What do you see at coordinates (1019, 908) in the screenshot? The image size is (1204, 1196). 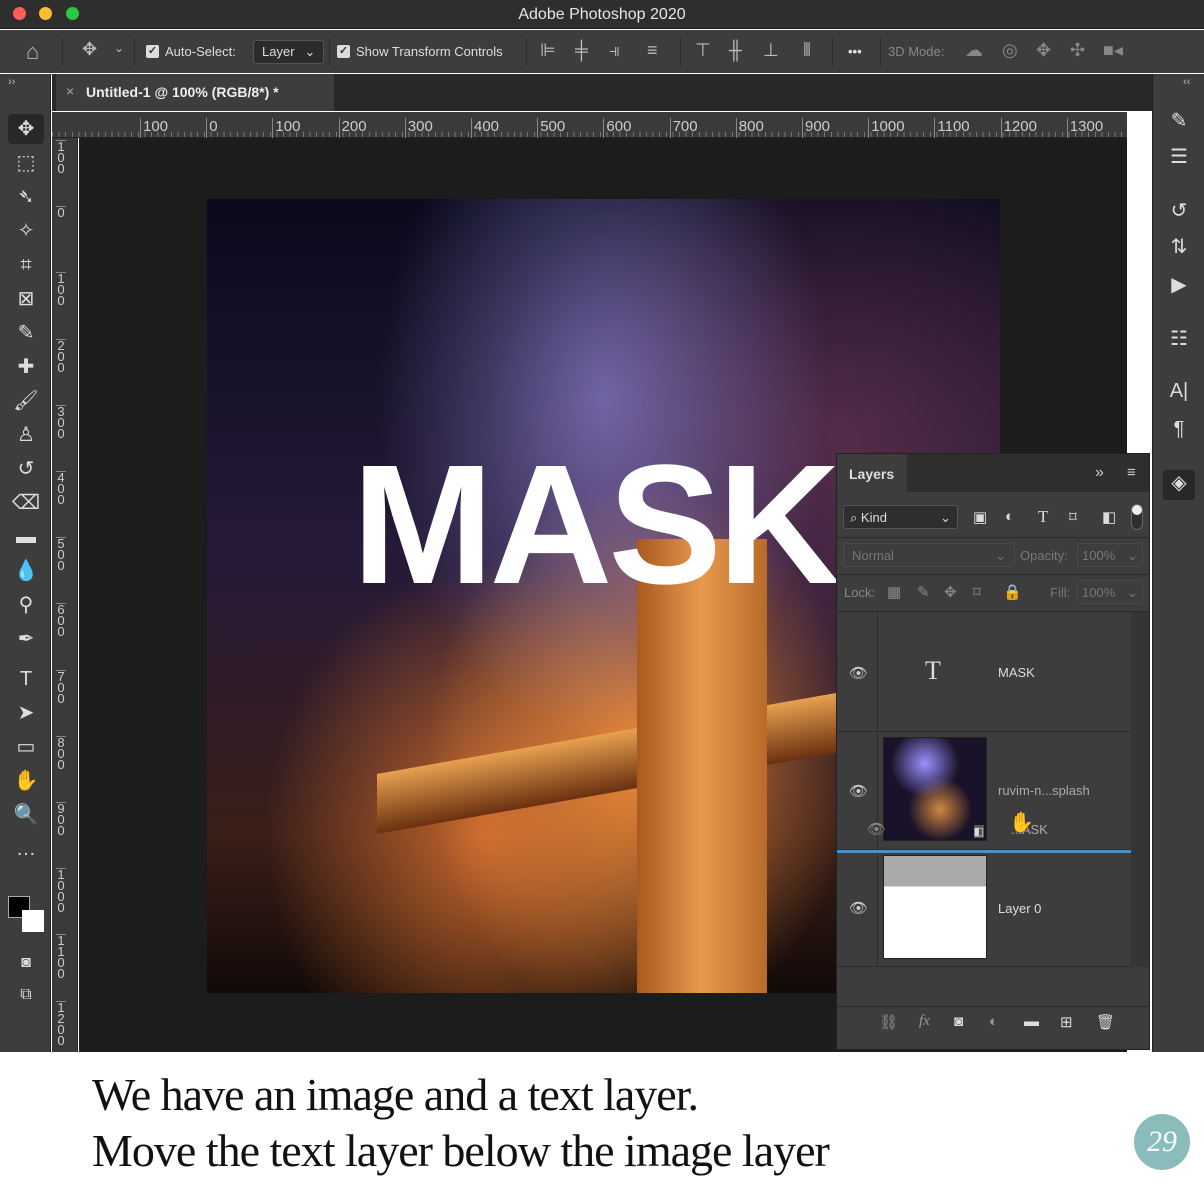 I see `layer-name: Layer 0` at bounding box center [1019, 908].